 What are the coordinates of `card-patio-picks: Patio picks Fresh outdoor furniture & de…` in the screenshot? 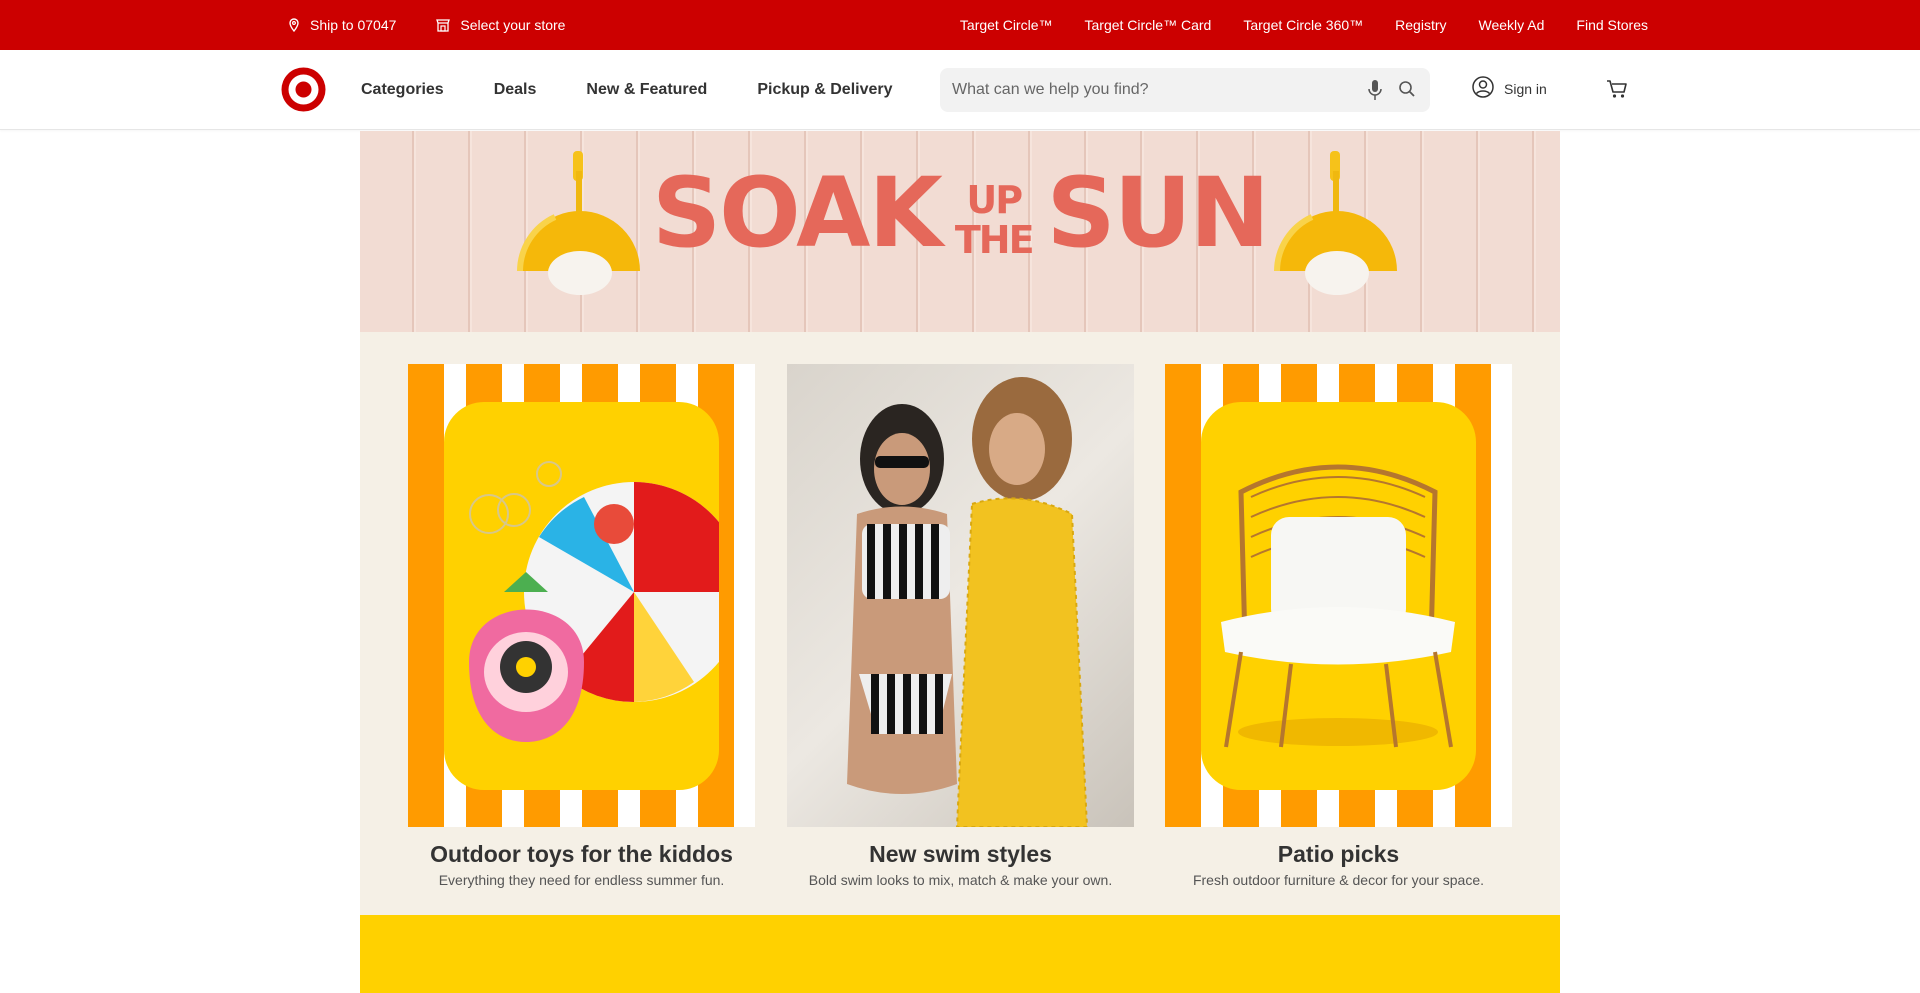 It's located at (1338, 626).